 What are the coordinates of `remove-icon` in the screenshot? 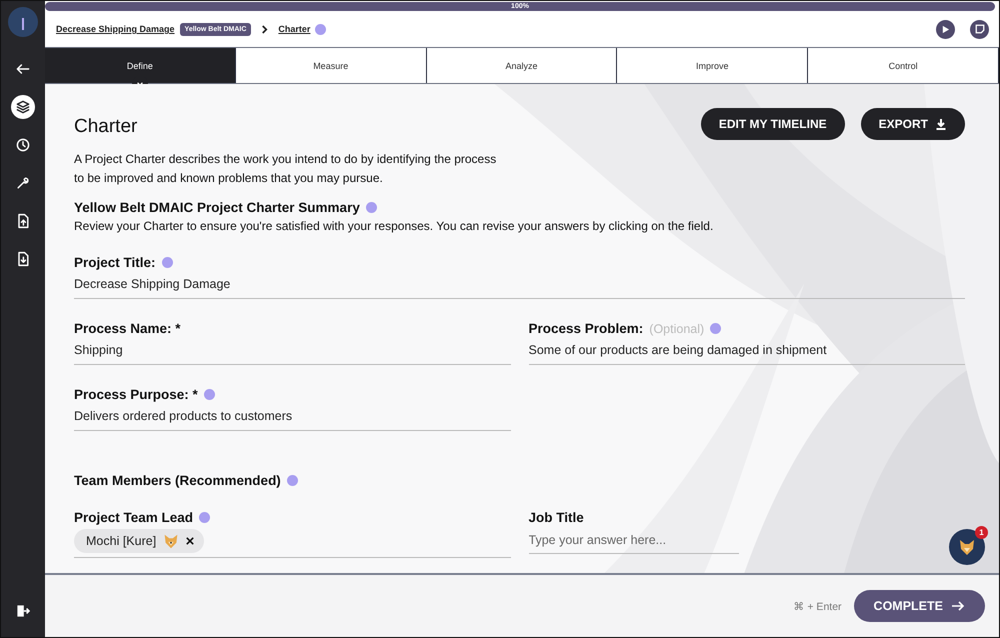 It's located at (190, 541).